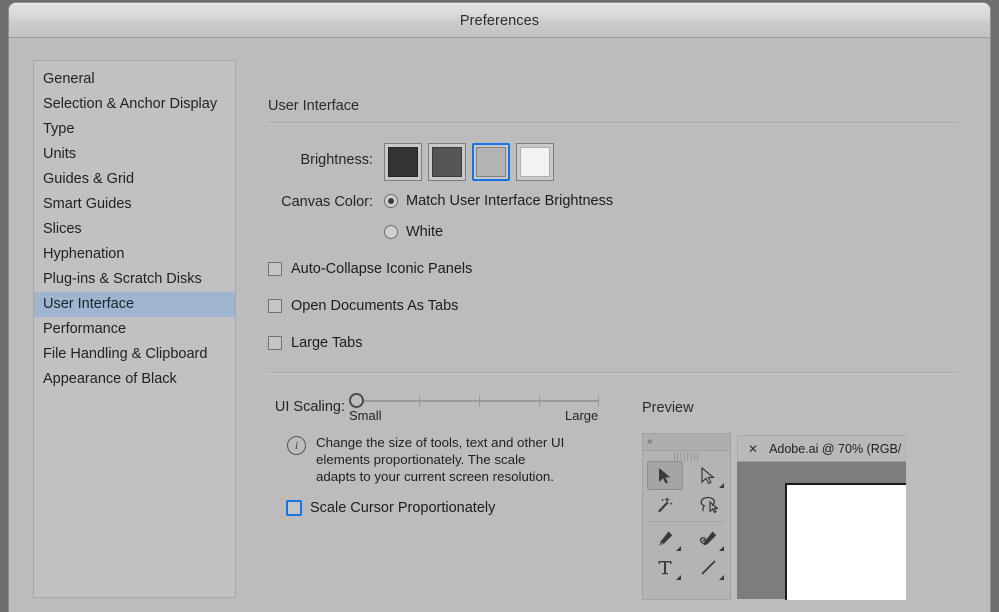 This screenshot has width=999, height=612. Describe the element at coordinates (510, 201) in the screenshot. I see `radio-label: Match User Interface Brightness` at that location.